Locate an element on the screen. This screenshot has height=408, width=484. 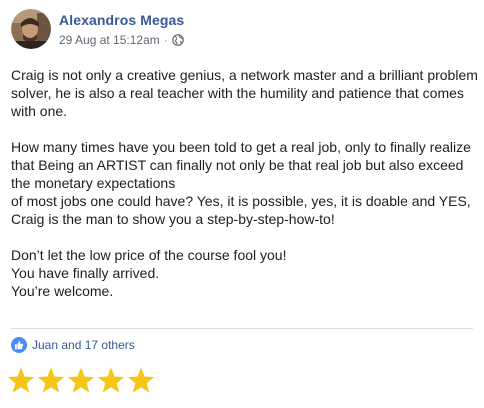
globe-icon is located at coordinates (177, 40).